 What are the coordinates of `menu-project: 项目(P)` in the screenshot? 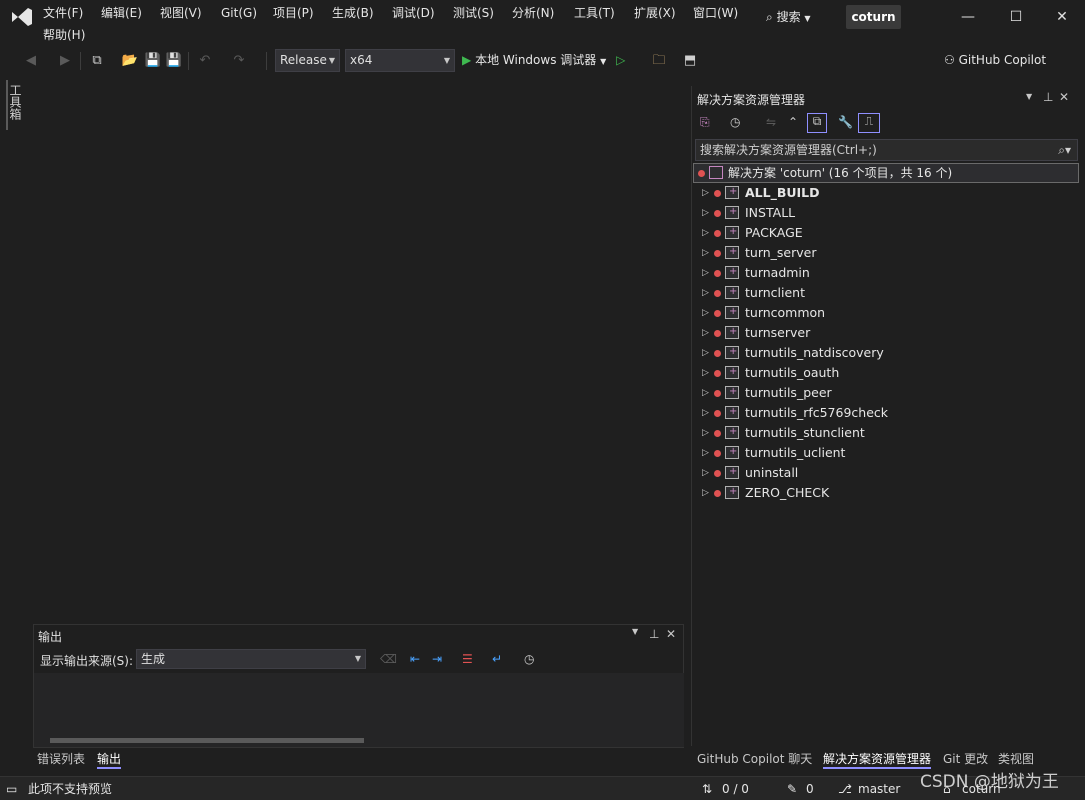 It's located at (293, 13).